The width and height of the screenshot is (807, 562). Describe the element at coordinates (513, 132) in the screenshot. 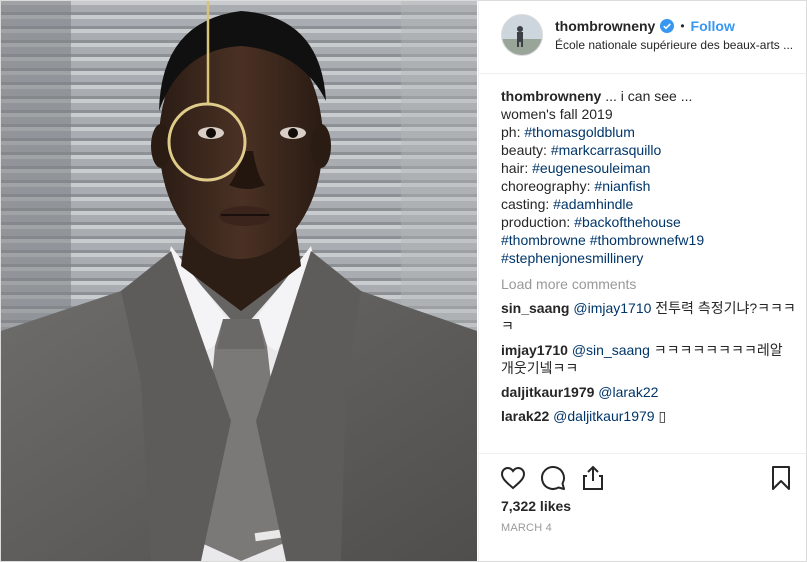

I see `caption-line-text: ph:` at that location.